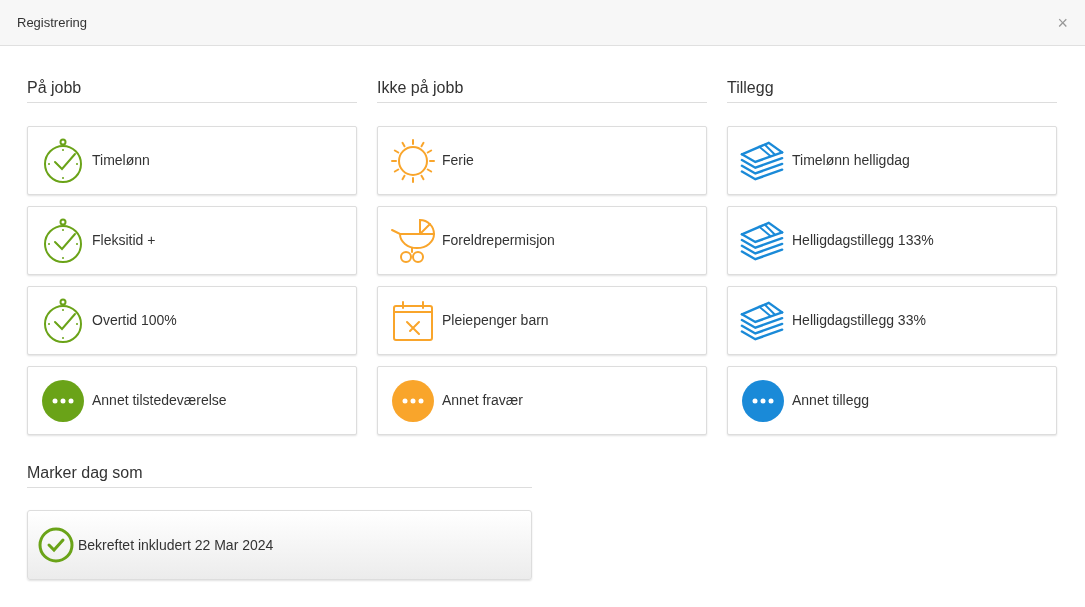 The width and height of the screenshot is (1085, 607). What do you see at coordinates (892, 160) in the screenshot?
I see `category-tile: Timelønn helligdag` at bounding box center [892, 160].